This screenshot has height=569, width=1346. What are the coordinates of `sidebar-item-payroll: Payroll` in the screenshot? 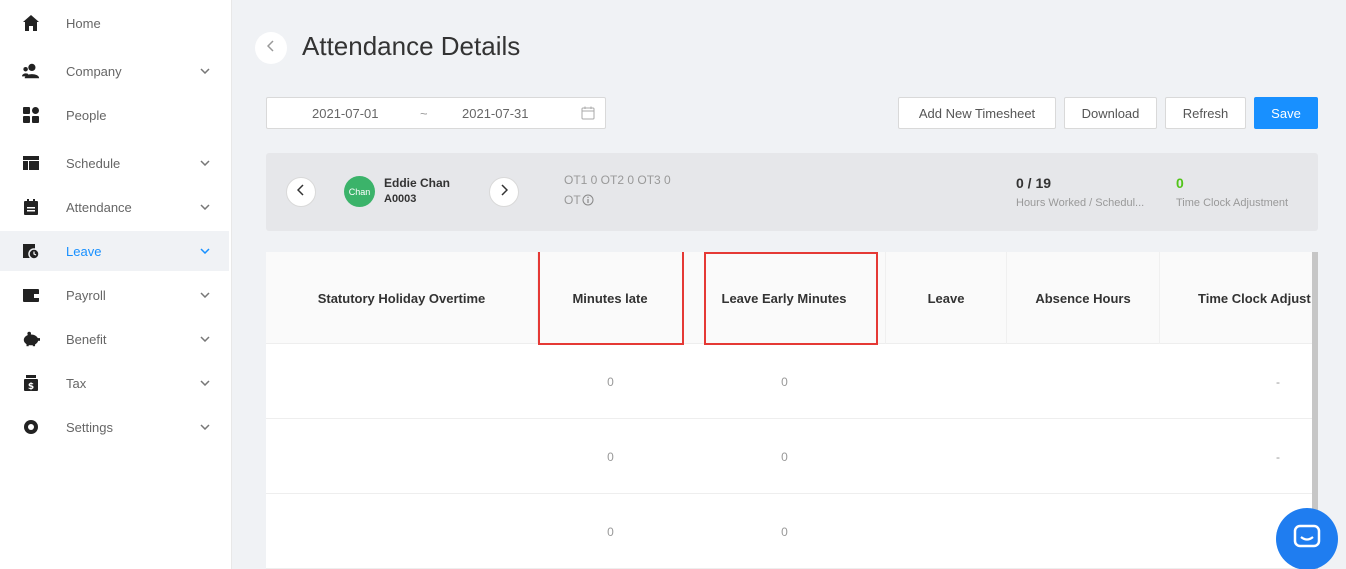 It's located at (114, 295).